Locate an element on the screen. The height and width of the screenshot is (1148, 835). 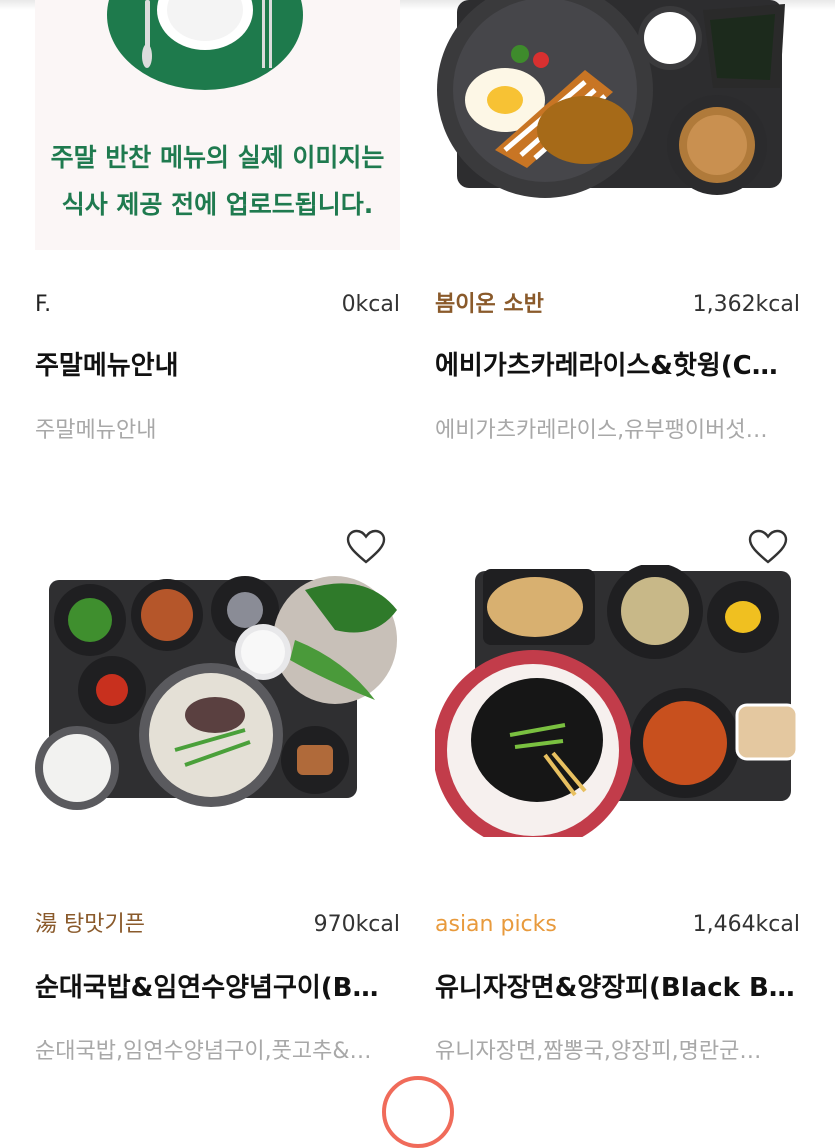
kcal-label: 1,464kcal is located at coordinates (746, 924).